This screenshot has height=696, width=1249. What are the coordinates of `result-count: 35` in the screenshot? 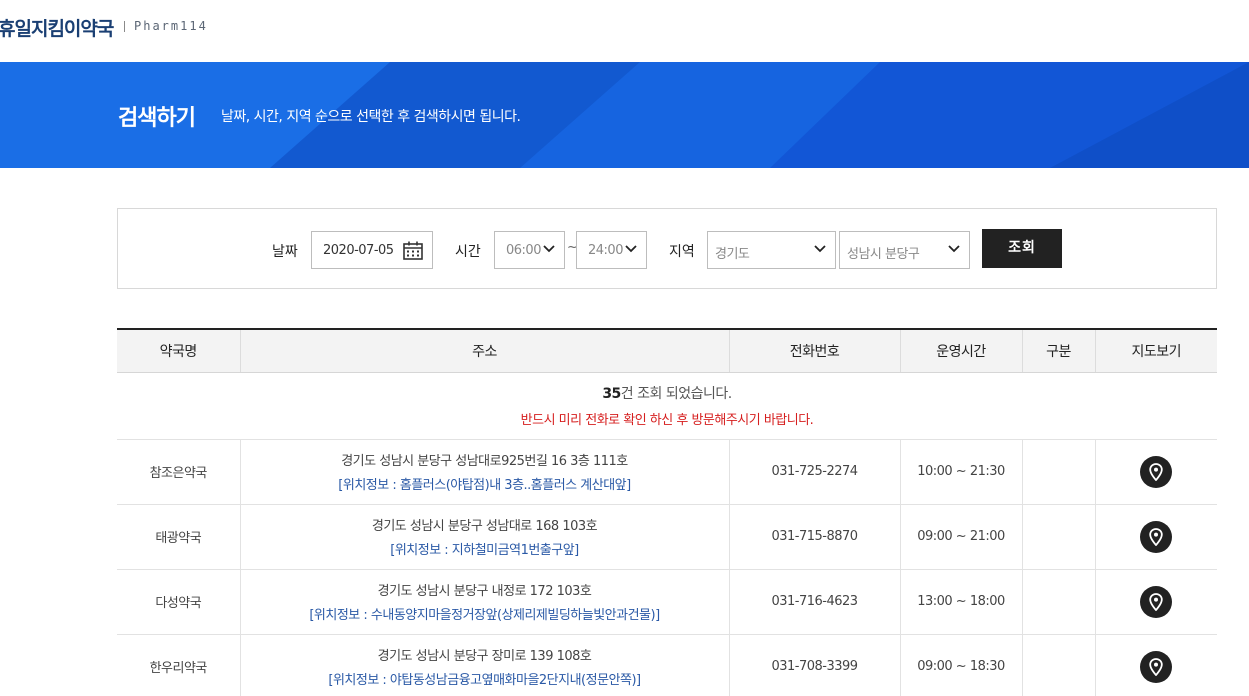 It's located at (611, 394).